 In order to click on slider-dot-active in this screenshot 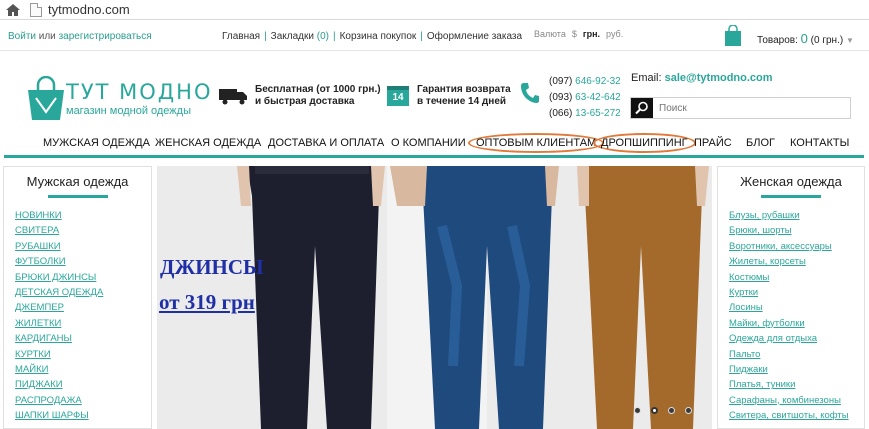, I will do `click(654, 410)`.